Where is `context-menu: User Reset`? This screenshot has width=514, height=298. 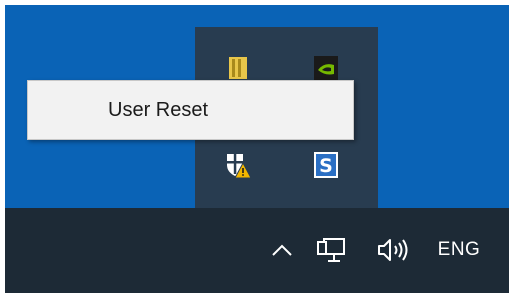 context-menu: User Reset is located at coordinates (190, 110).